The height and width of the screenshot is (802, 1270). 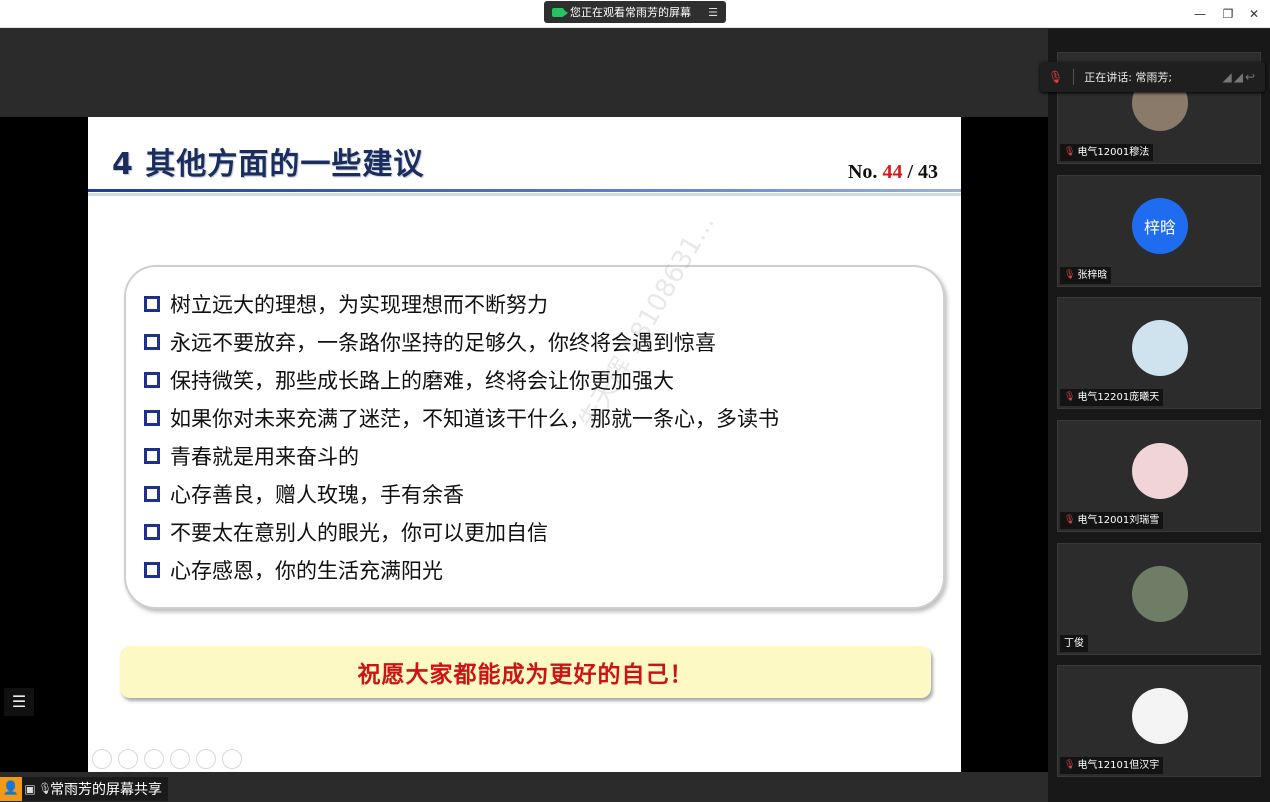 I want to click on page-total: 43, so click(x=928, y=172).